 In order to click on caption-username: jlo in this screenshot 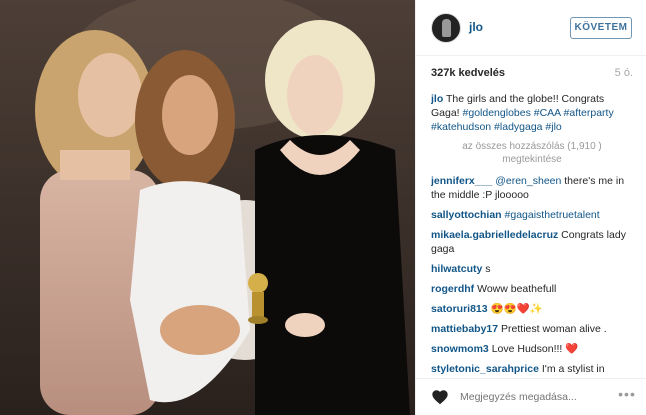, I will do `click(437, 99)`.